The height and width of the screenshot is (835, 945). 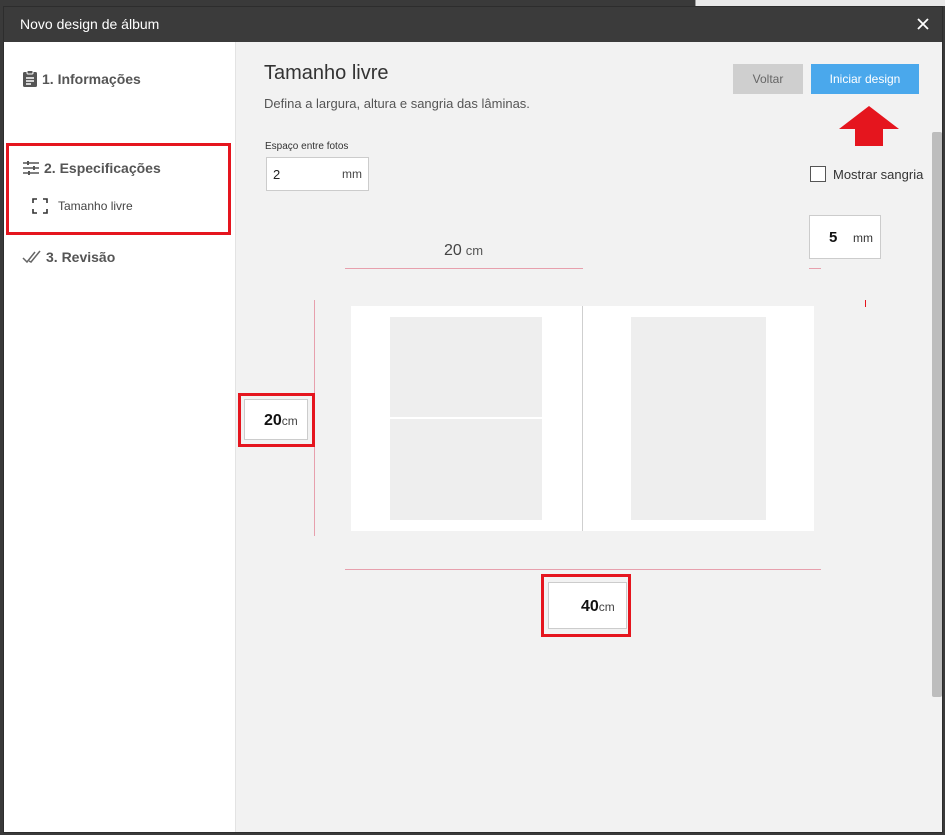 I want to click on dialog-titlebar: Novo design de álbum, so click(x=473, y=24).